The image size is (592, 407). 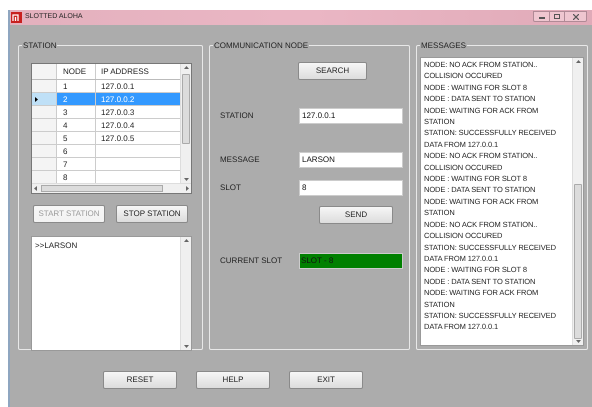 What do you see at coordinates (16, 17) in the screenshot?
I see `app-icon` at bounding box center [16, 17].